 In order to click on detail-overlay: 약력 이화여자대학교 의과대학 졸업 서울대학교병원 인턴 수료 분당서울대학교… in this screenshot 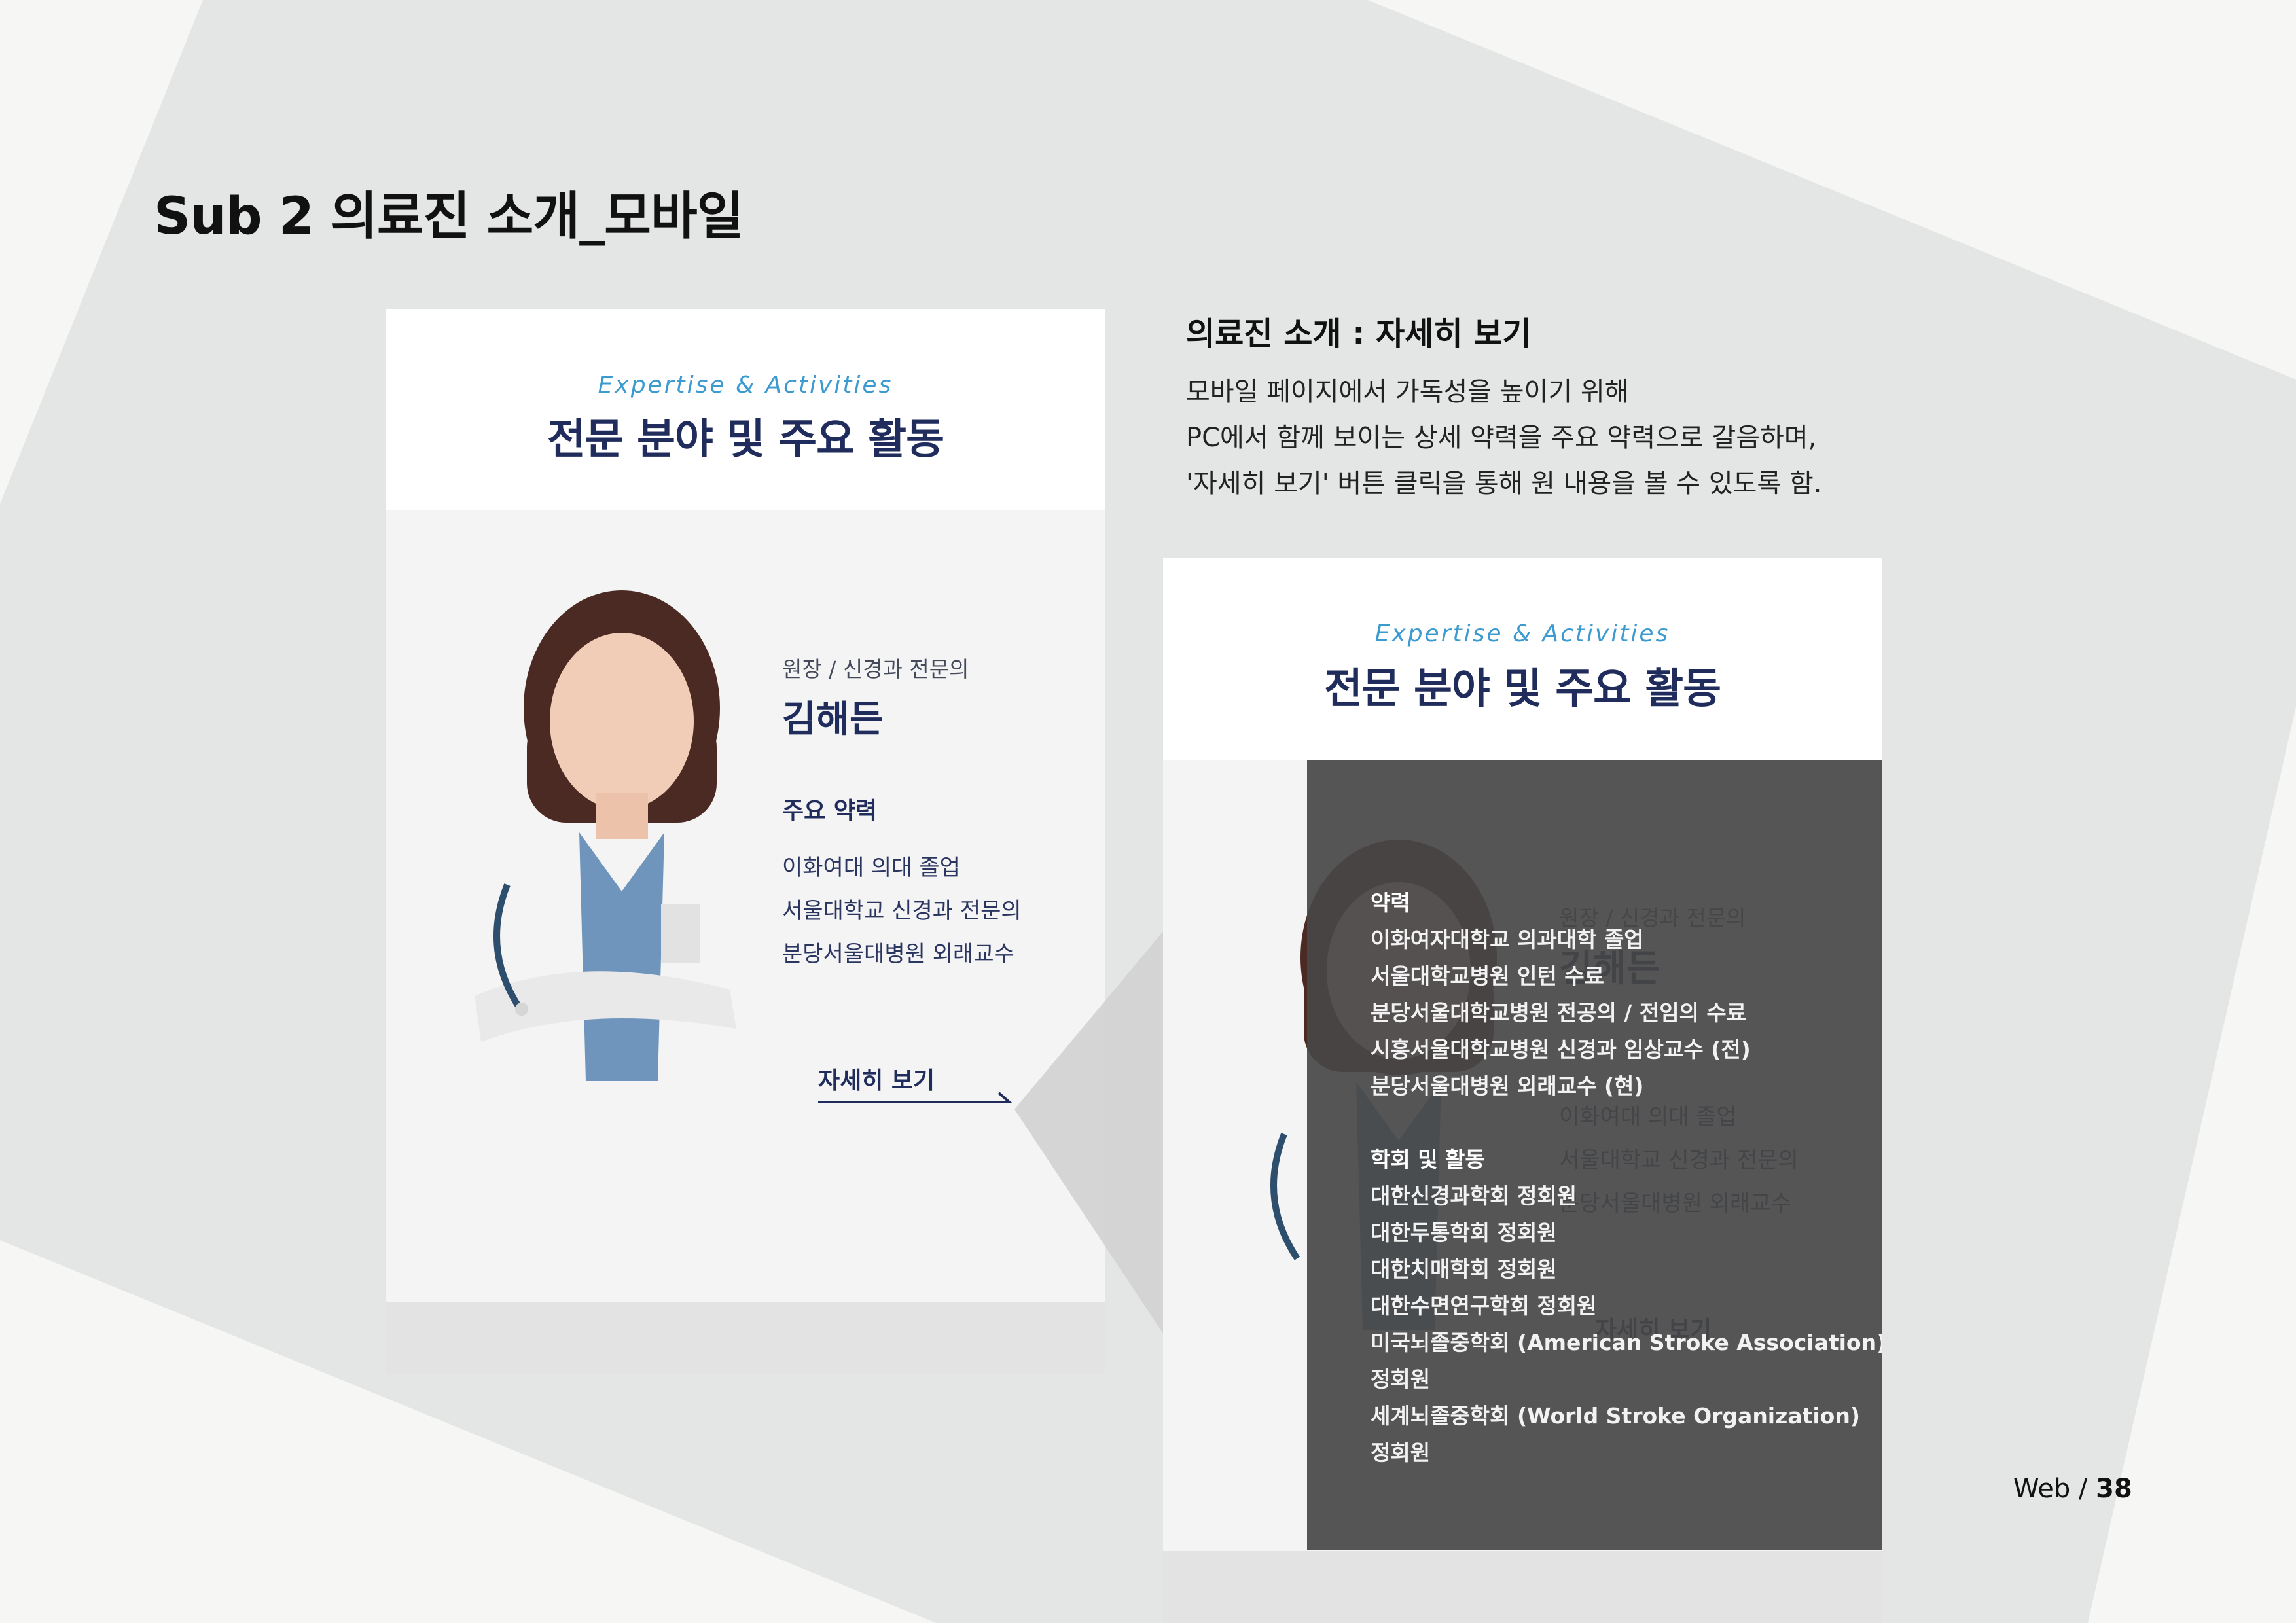, I will do `click(1594, 1155)`.